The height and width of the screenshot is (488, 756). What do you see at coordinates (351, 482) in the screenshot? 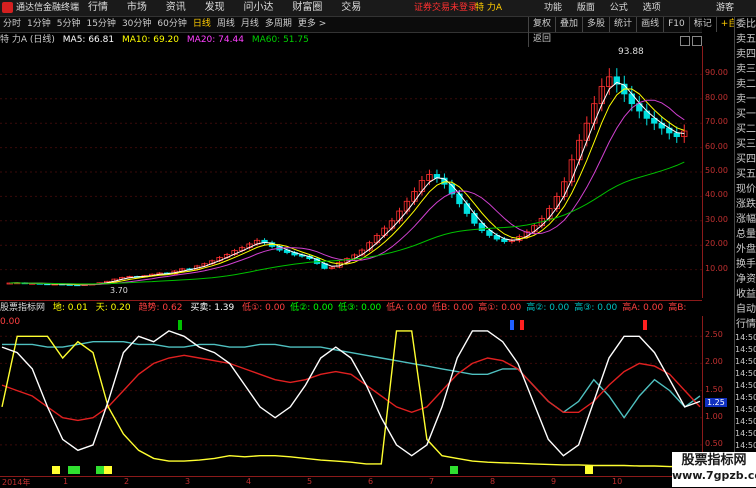
I see `date-axis: 2014年1234567891011` at bounding box center [351, 482].